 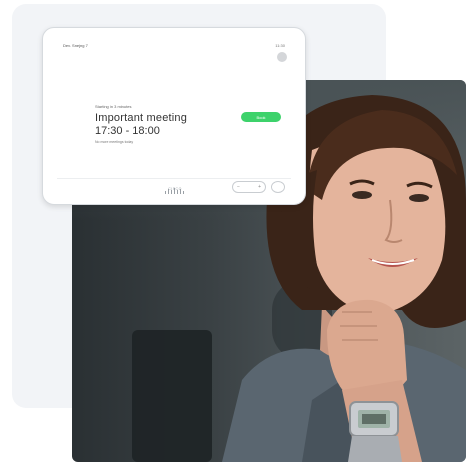 What do you see at coordinates (261, 117) in the screenshot?
I see `book-button: Book` at bounding box center [261, 117].